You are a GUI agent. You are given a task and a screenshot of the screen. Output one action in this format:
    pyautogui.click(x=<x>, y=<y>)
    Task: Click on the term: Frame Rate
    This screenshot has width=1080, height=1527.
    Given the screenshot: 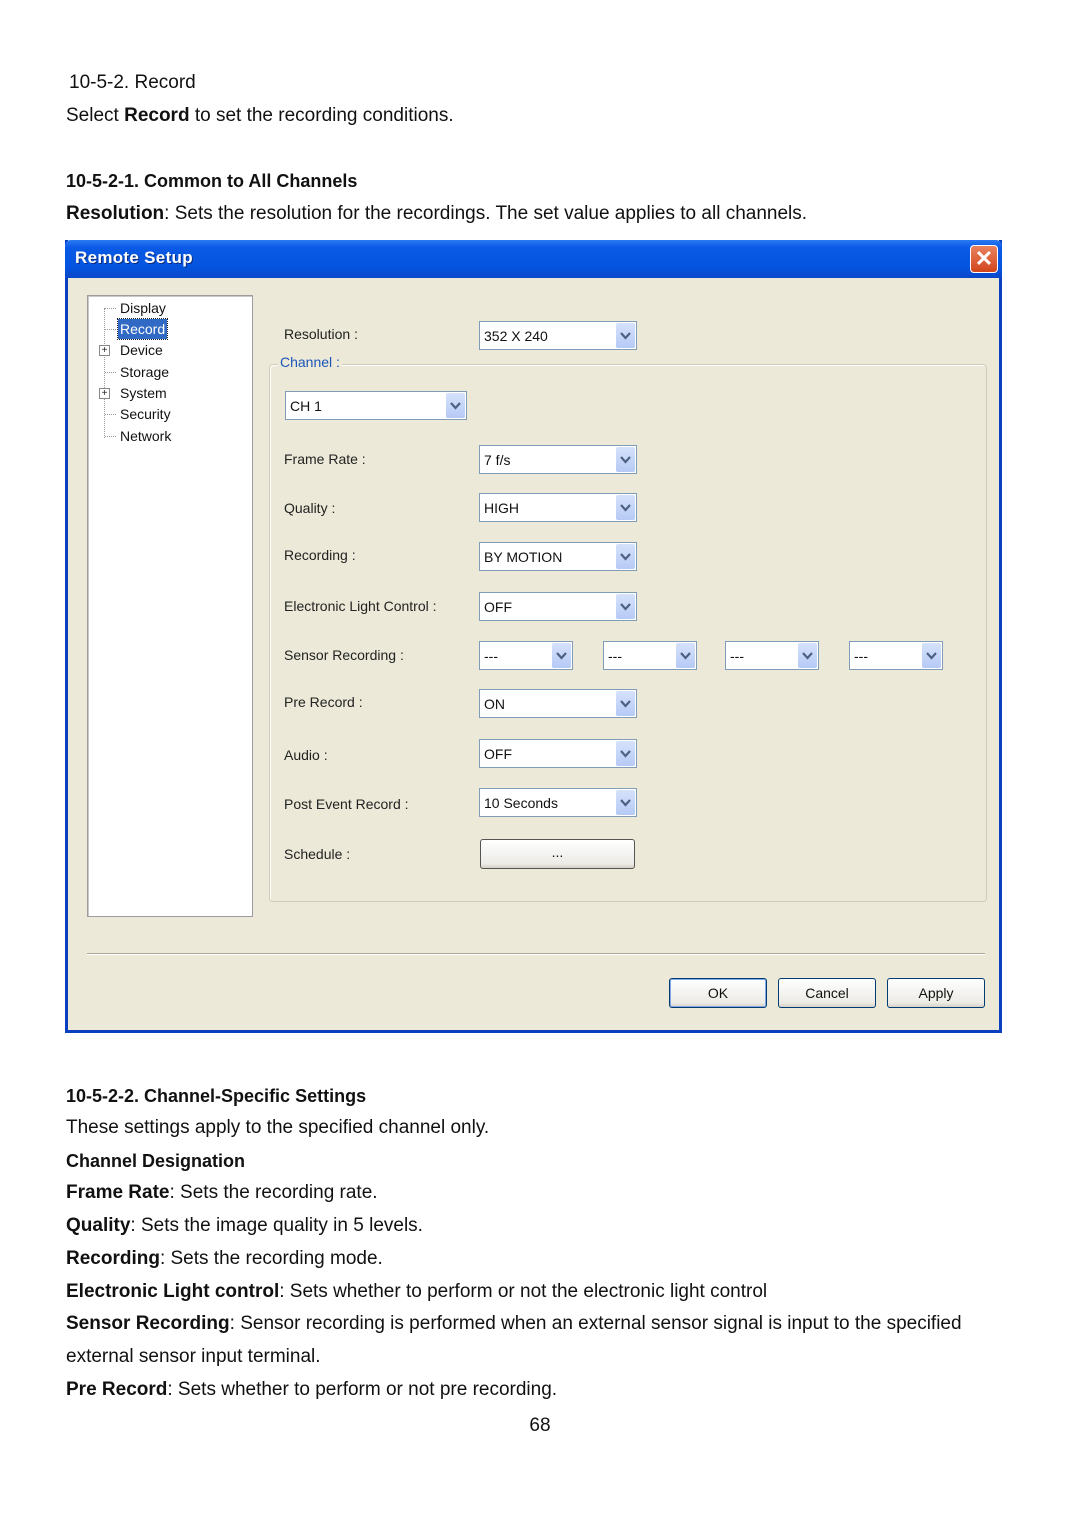 What is the action you would take?
    pyautogui.click(x=118, y=1192)
    